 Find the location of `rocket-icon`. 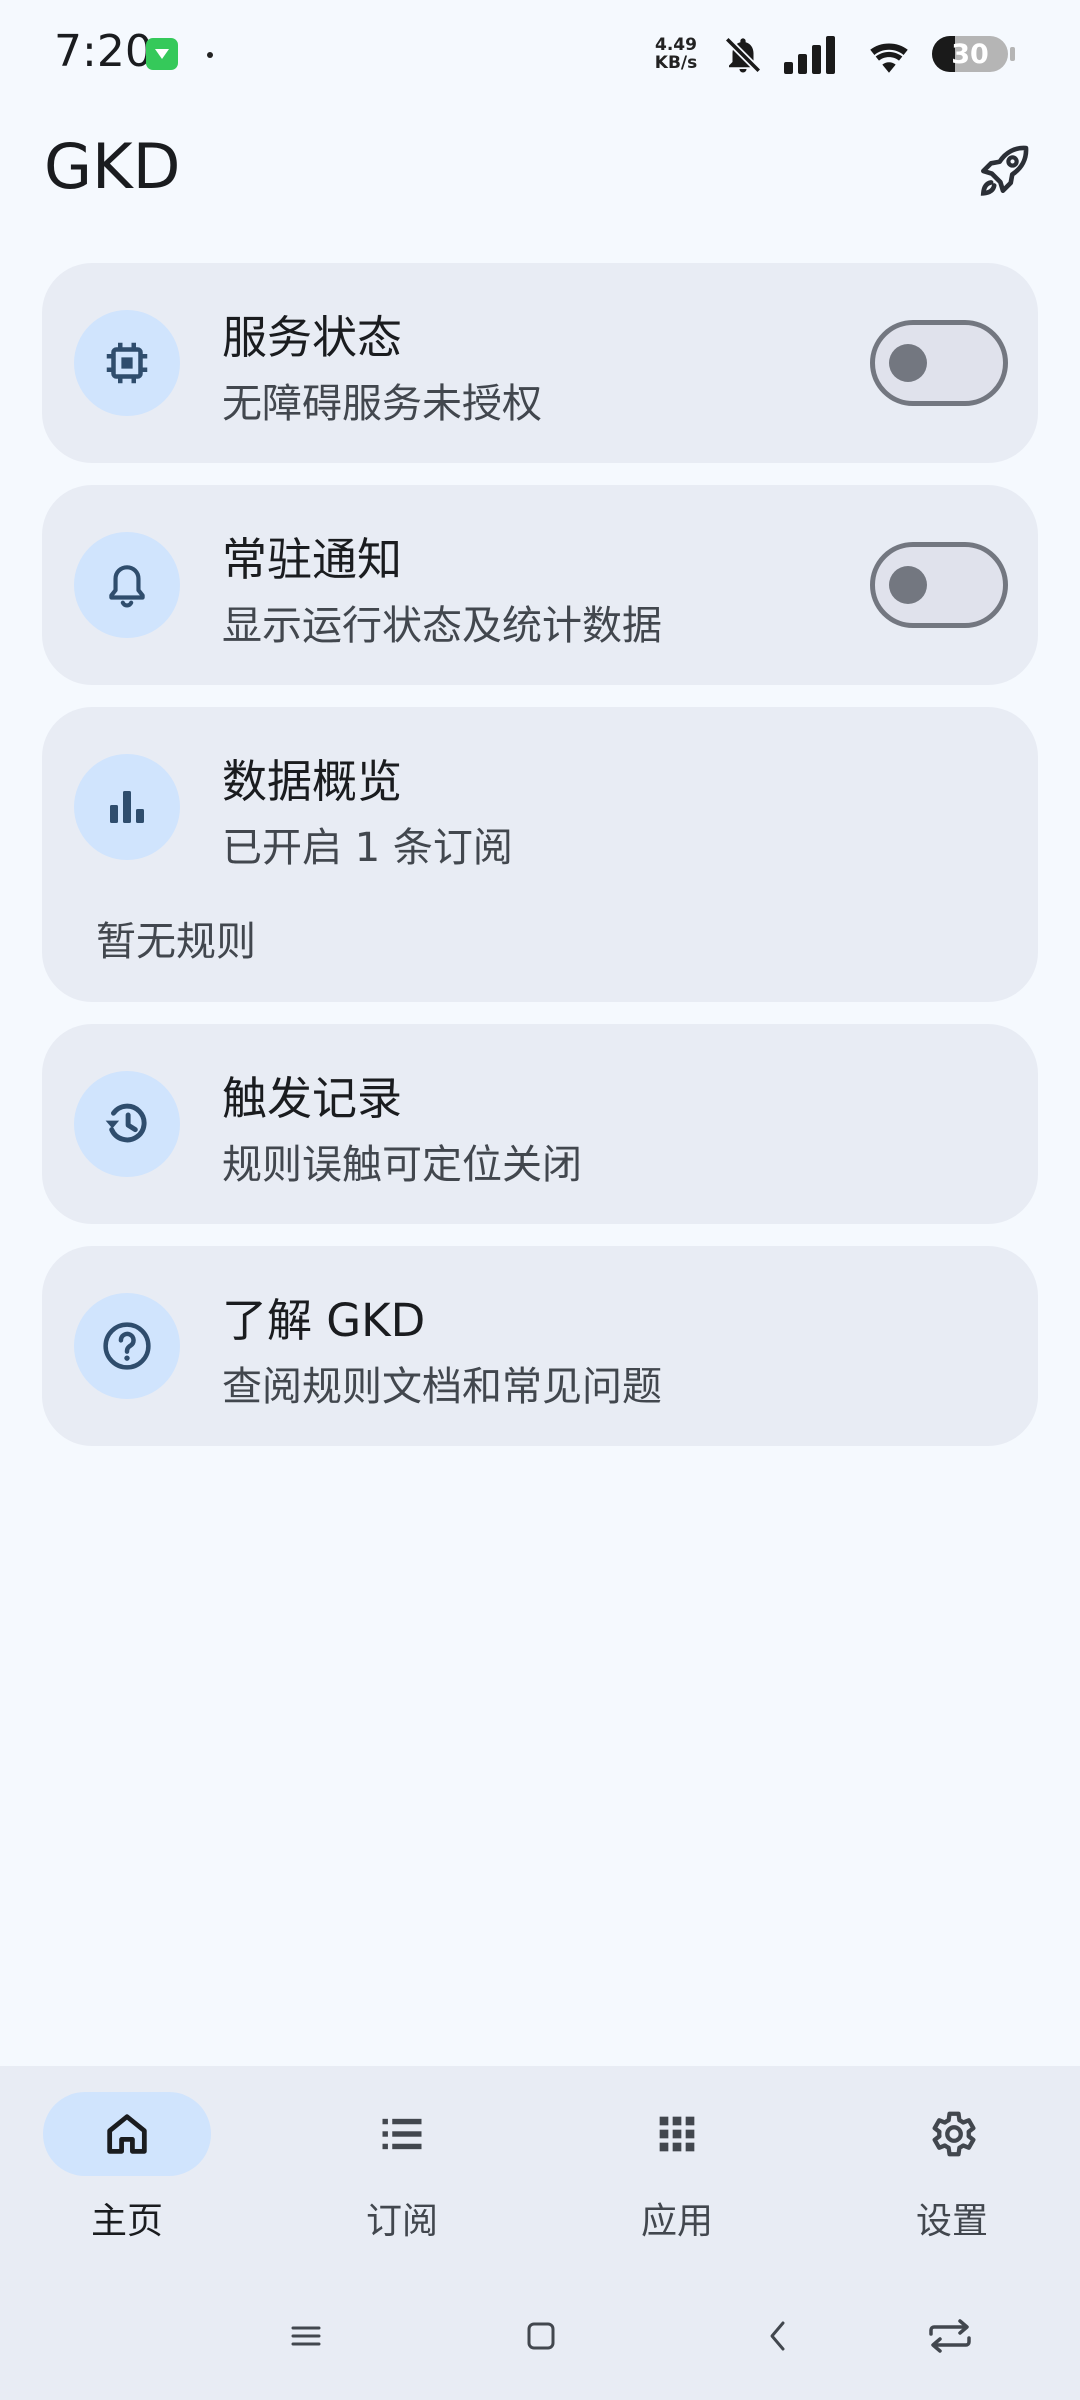

rocket-icon is located at coordinates (1004, 170).